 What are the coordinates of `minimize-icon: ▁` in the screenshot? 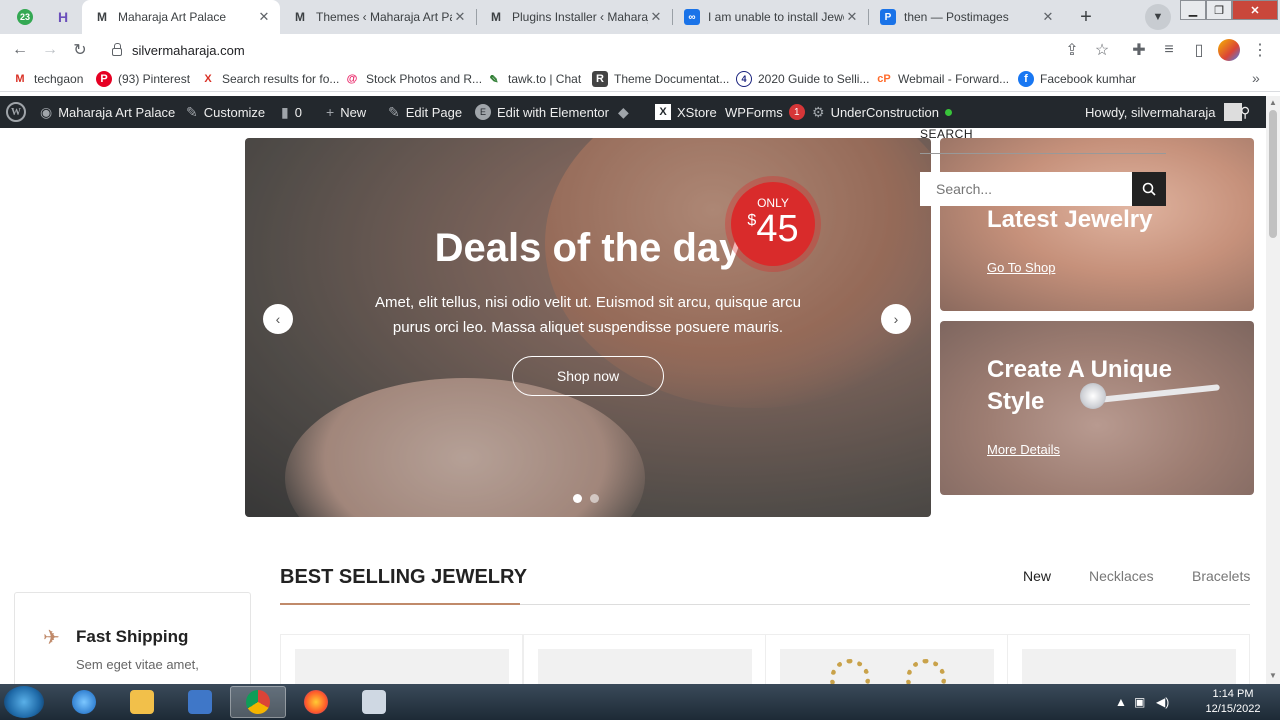 It's located at (1193, 10).